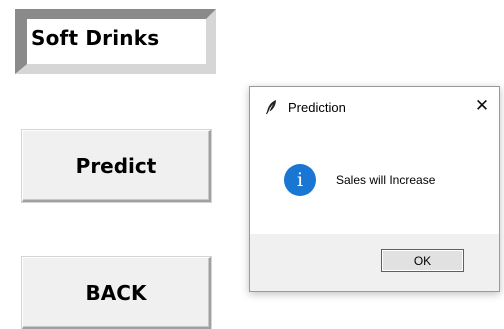 This screenshot has width=504, height=329. I want to click on ok-button: OK, so click(422, 260).